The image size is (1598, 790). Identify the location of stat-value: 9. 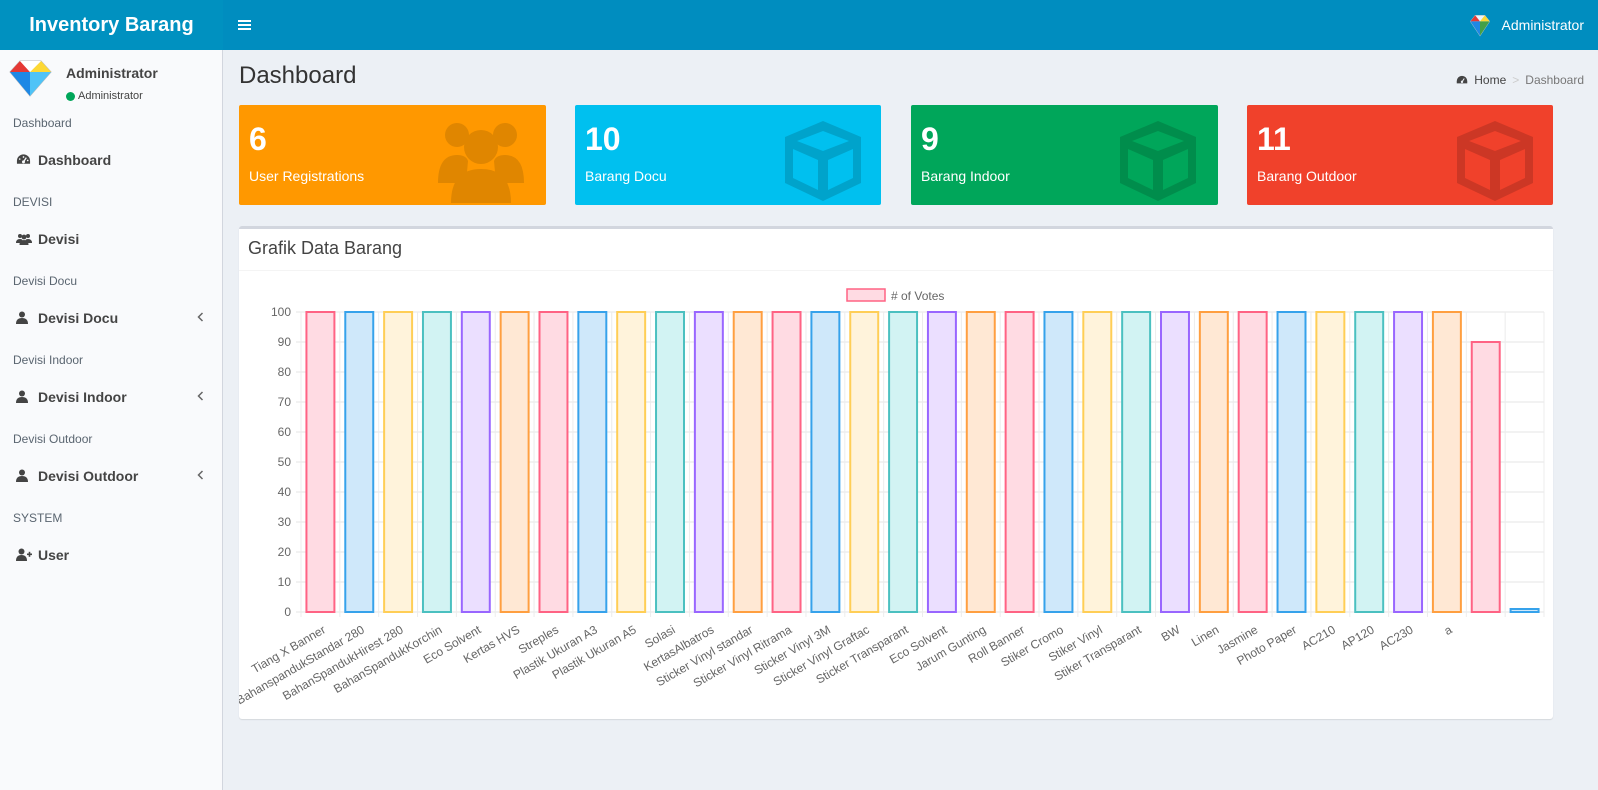
(930, 139).